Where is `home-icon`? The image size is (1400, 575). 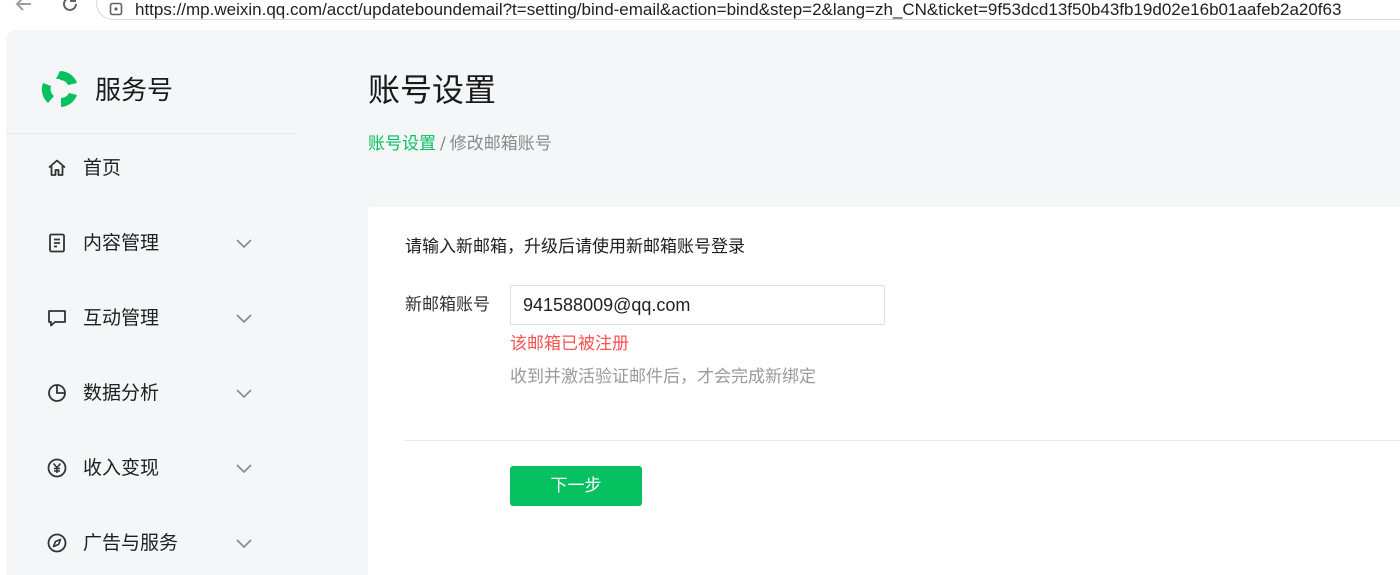 home-icon is located at coordinates (57, 168).